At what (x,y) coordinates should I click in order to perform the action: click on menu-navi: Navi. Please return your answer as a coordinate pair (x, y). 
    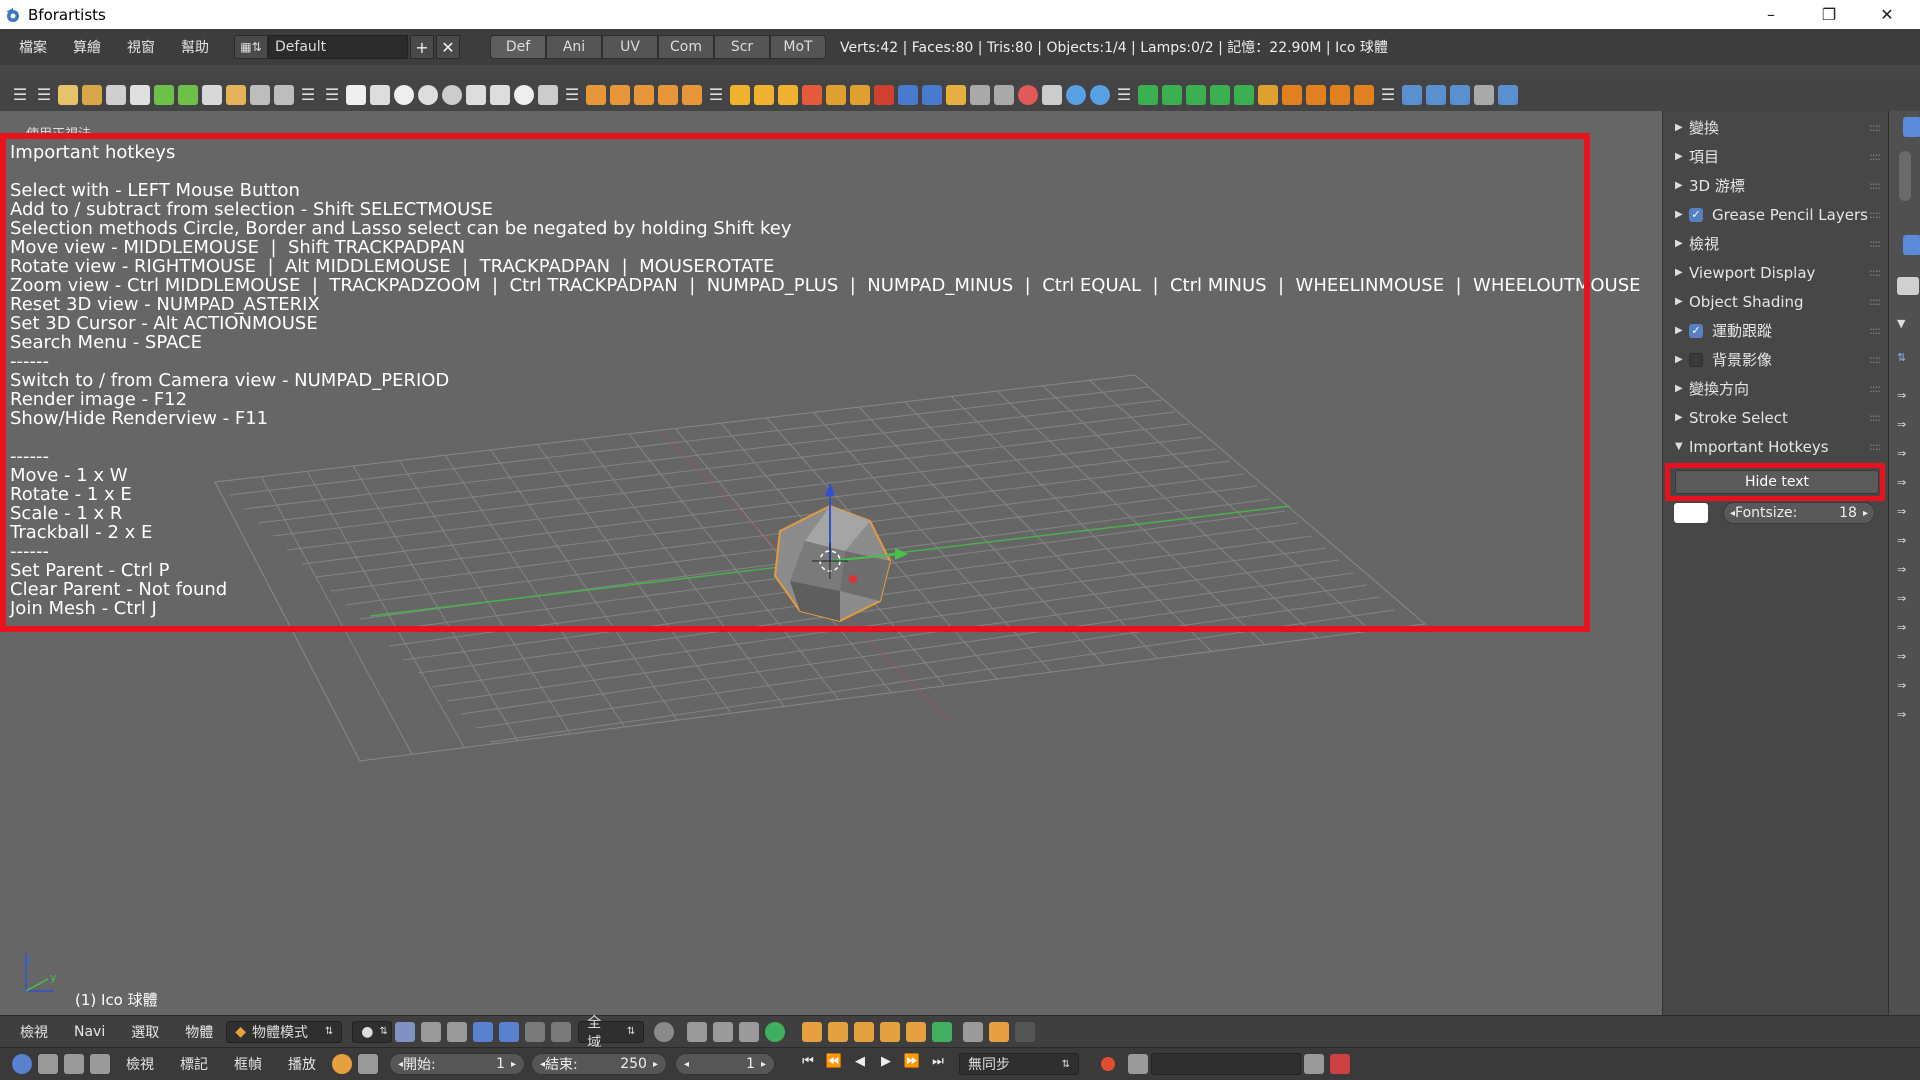
    Looking at the image, I should click on (89, 1032).